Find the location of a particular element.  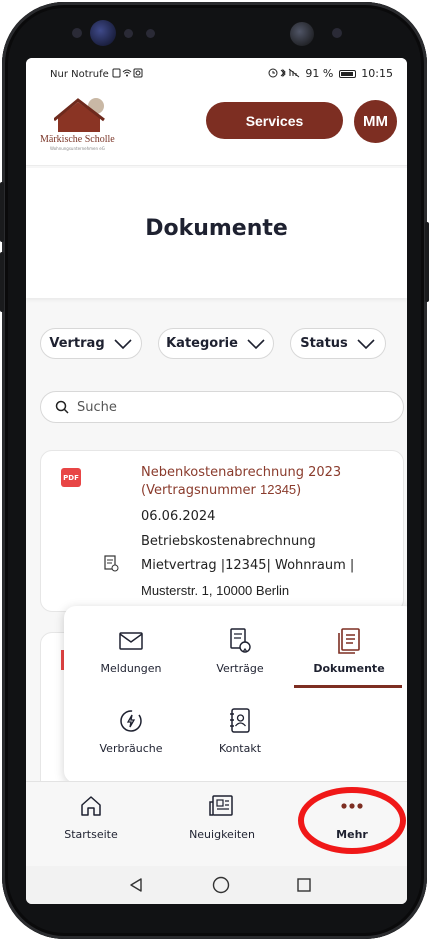

menu-item-label: Meldungen is located at coordinates (131, 668).